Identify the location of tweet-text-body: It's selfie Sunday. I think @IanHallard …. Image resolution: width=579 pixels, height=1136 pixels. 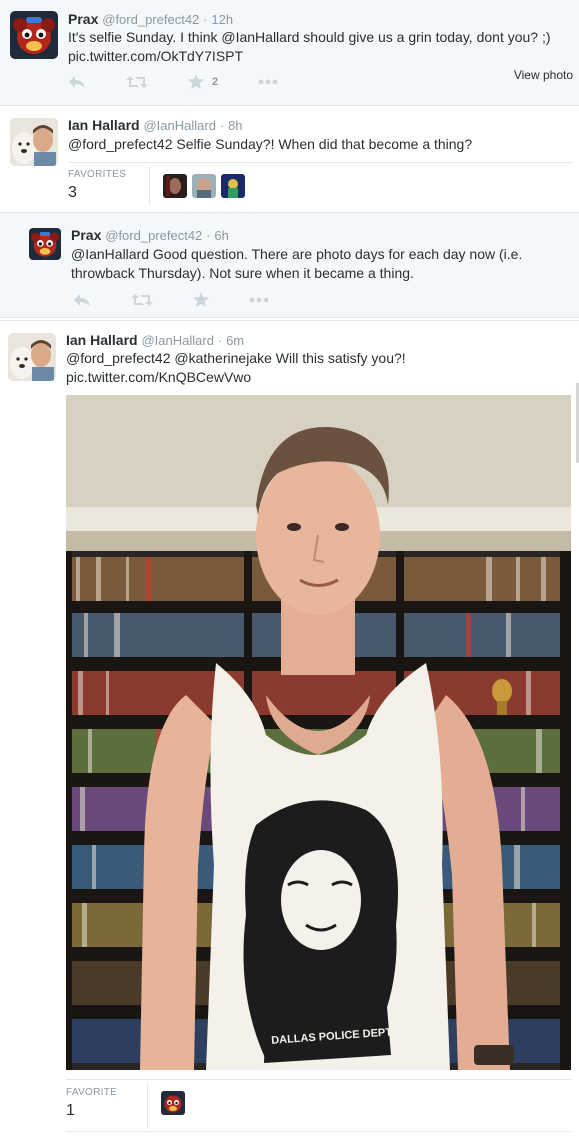
(309, 37).